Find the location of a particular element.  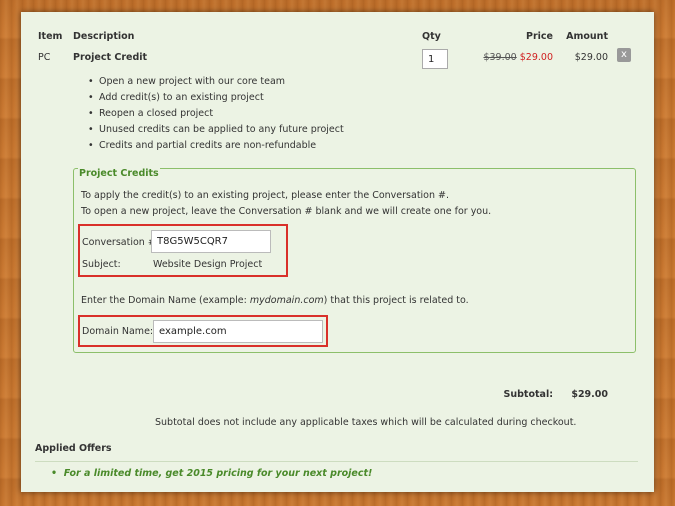

applied-offers-heading: Applied Offers is located at coordinates (73, 448).